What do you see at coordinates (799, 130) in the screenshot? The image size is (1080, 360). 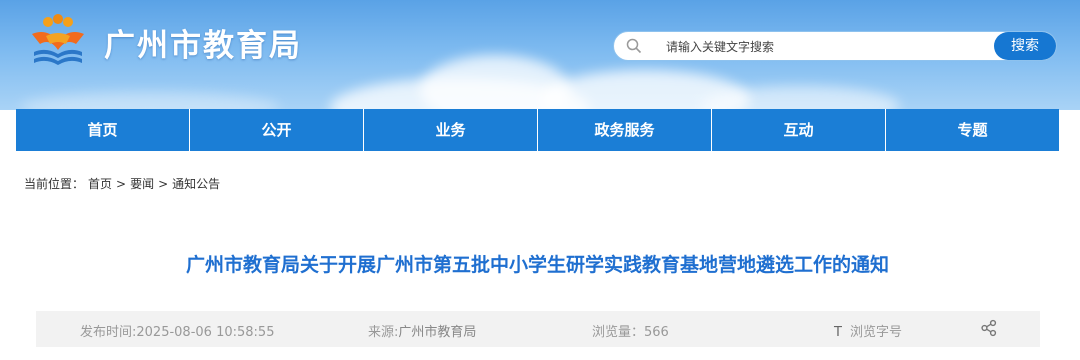 I see `nav-item-interaction: 互动` at bounding box center [799, 130].